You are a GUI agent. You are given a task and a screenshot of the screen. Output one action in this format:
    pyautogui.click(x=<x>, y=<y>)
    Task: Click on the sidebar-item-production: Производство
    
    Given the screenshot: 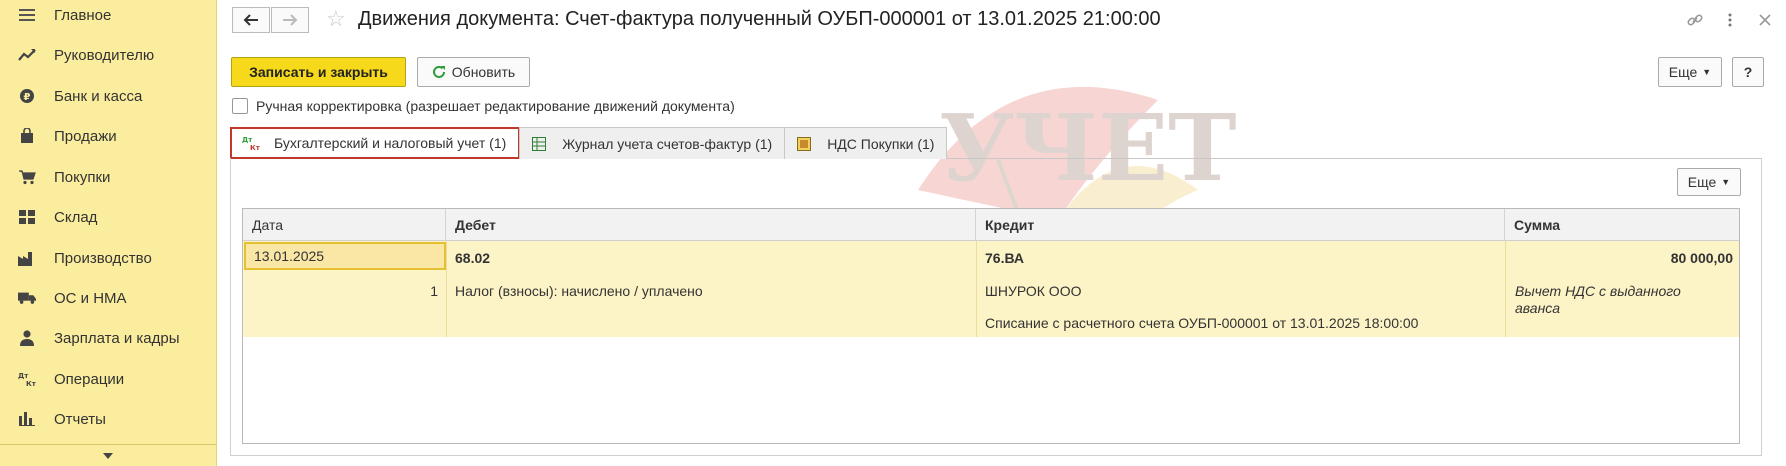 What is the action you would take?
    pyautogui.click(x=108, y=258)
    